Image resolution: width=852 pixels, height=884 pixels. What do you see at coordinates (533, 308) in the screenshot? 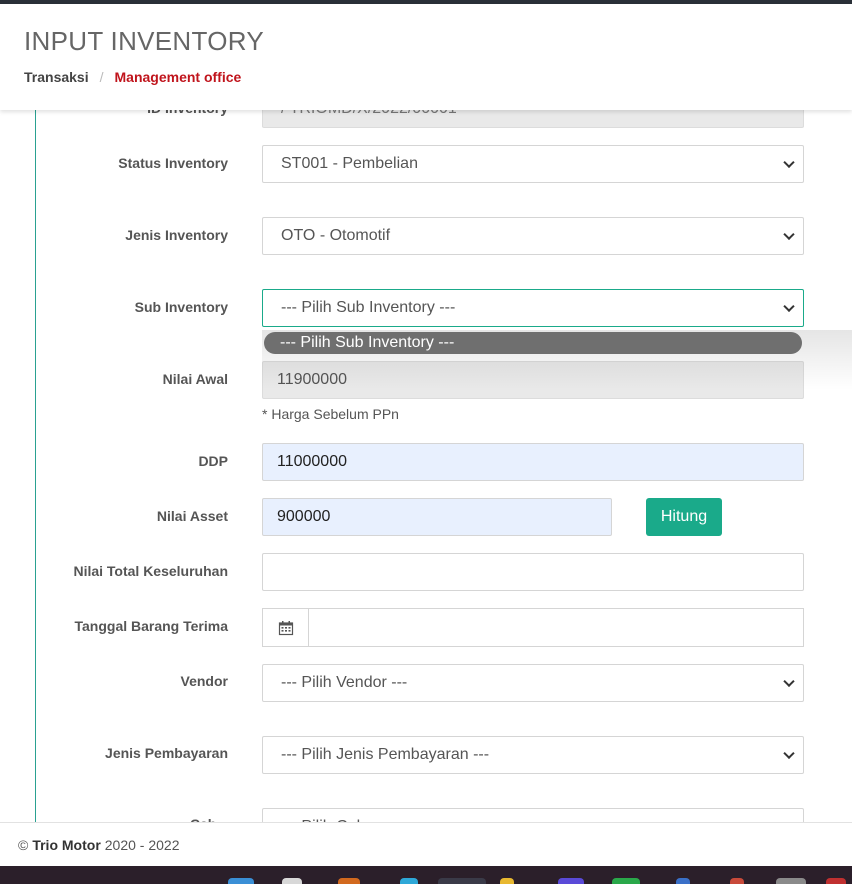
I see `sub-inventory-select: --- Pilih Sub Inventory ---` at bounding box center [533, 308].